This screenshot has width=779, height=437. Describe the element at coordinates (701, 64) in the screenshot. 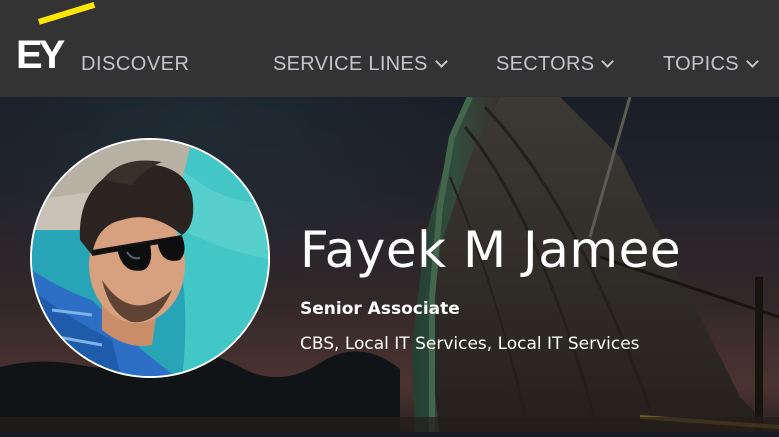

I see `nav-topics-label: TOPICS` at that location.